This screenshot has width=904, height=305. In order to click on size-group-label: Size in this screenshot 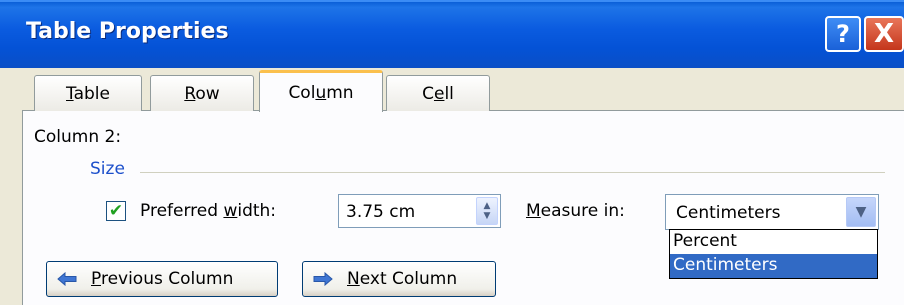, I will do `click(107, 169)`.